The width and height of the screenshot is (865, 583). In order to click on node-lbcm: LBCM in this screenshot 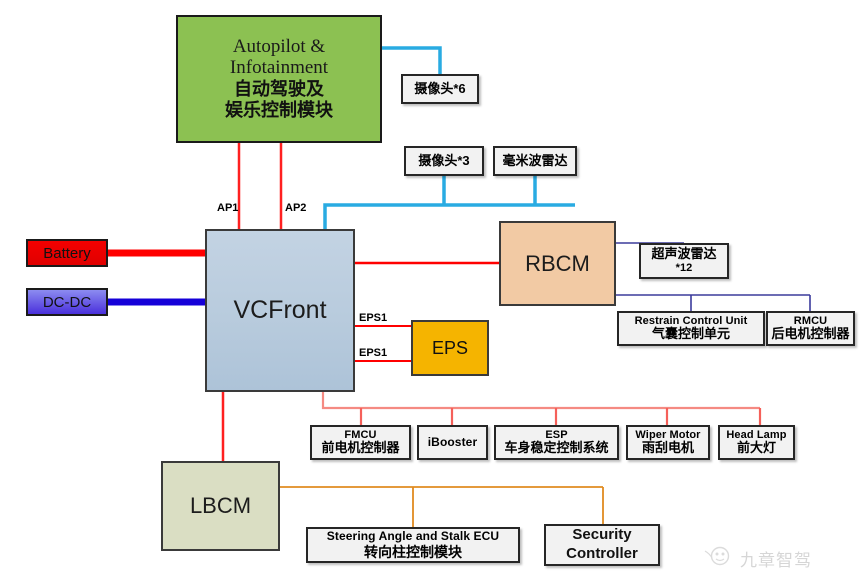, I will do `click(220, 506)`.